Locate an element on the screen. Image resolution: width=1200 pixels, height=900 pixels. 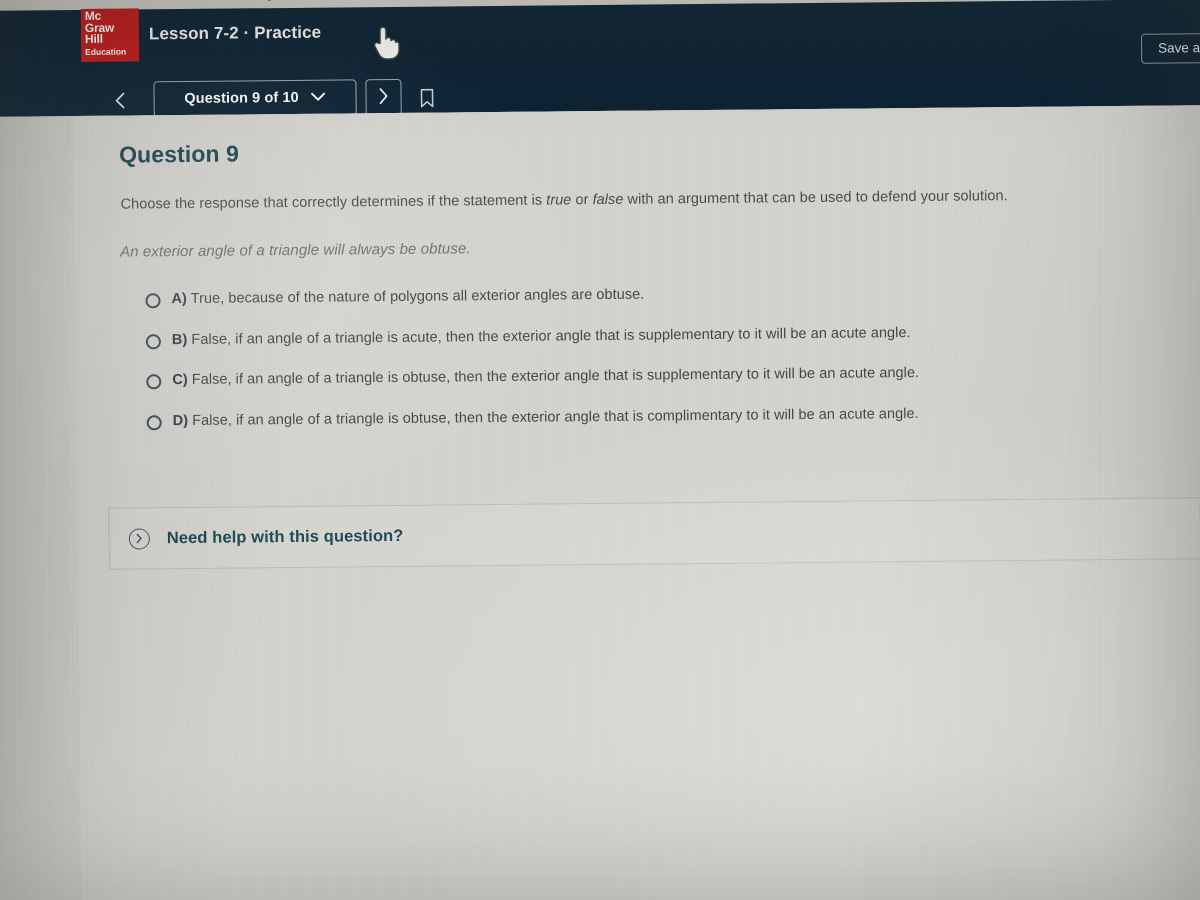
option-letter-d: D) is located at coordinates (180, 420).